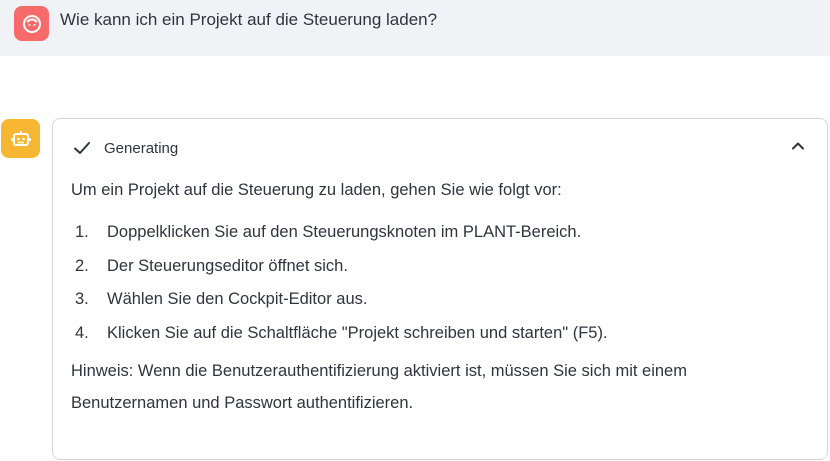 Image resolution: width=830 pixels, height=461 pixels. I want to click on step-text: Wählen Sie den Cockpit-Editor aus., so click(237, 299).